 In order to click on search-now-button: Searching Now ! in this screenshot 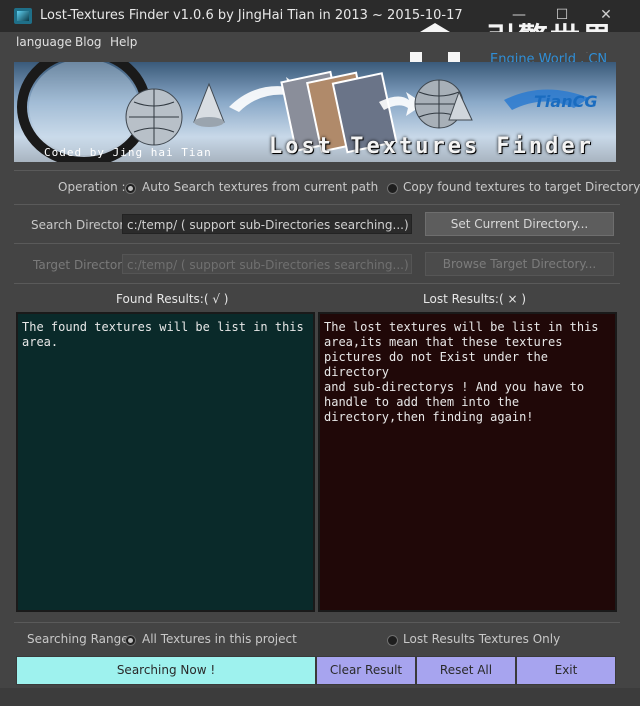, I will do `click(166, 670)`.